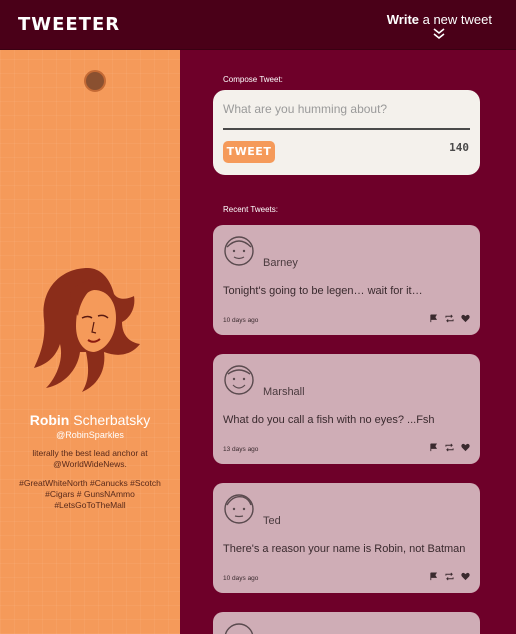 Image resolution: width=516 pixels, height=634 pixels. What do you see at coordinates (249, 152) in the screenshot?
I see `tweet-button: TWEET` at bounding box center [249, 152].